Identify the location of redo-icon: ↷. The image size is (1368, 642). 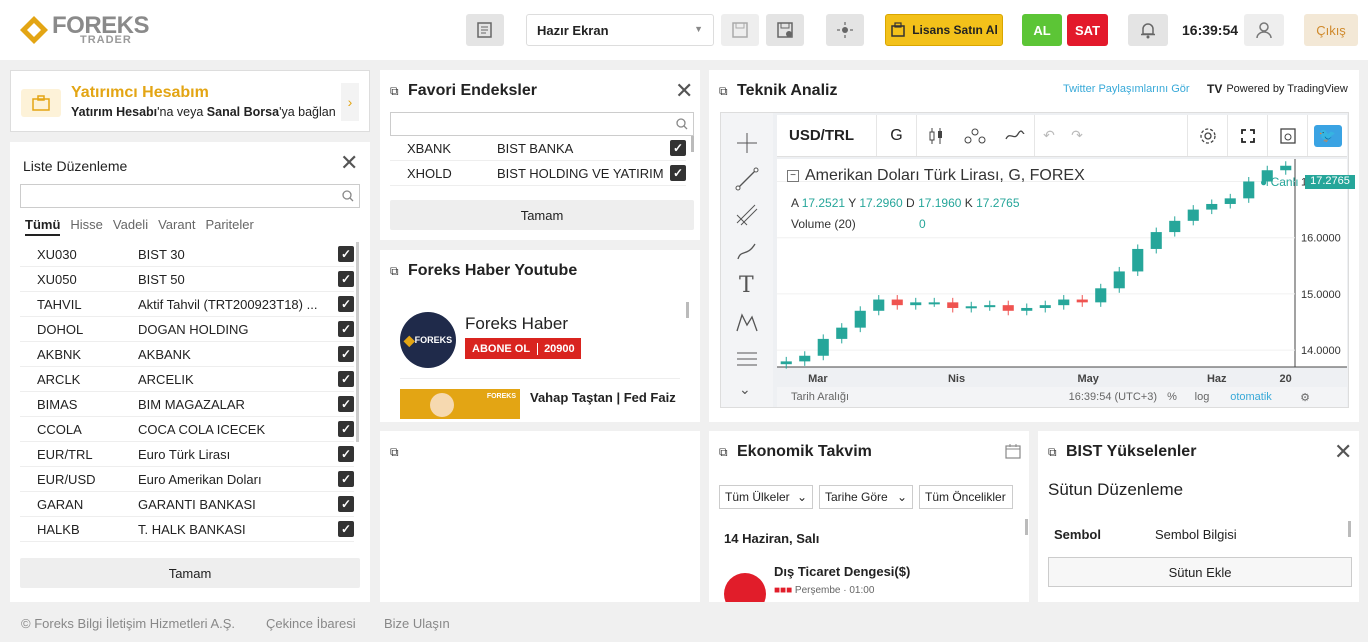
(1077, 135).